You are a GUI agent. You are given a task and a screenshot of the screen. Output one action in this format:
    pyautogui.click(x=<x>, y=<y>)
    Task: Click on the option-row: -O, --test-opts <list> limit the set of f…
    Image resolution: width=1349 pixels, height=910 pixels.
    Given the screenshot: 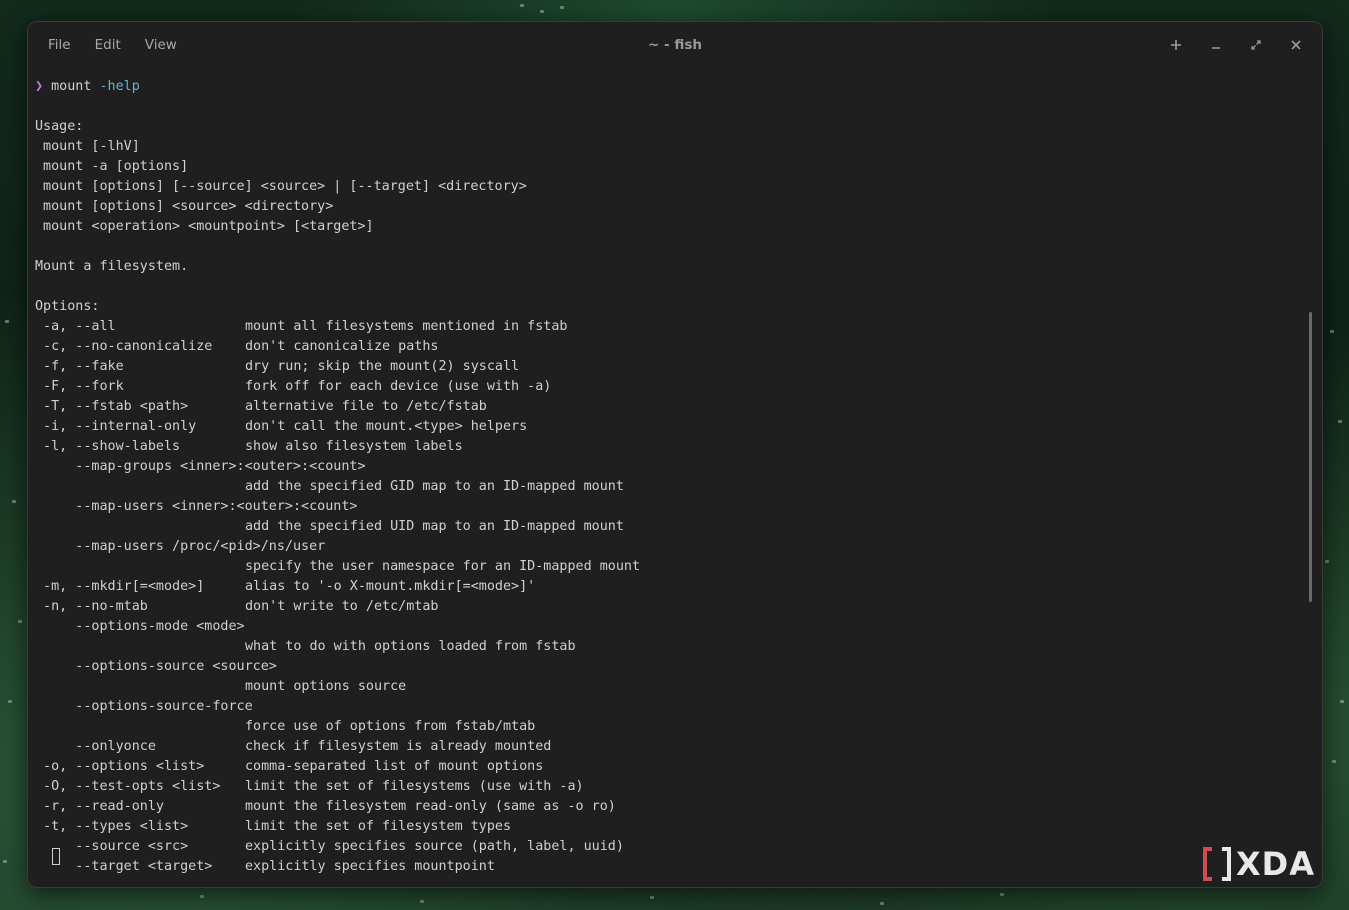 What is the action you would take?
    pyautogui.click(x=669, y=787)
    